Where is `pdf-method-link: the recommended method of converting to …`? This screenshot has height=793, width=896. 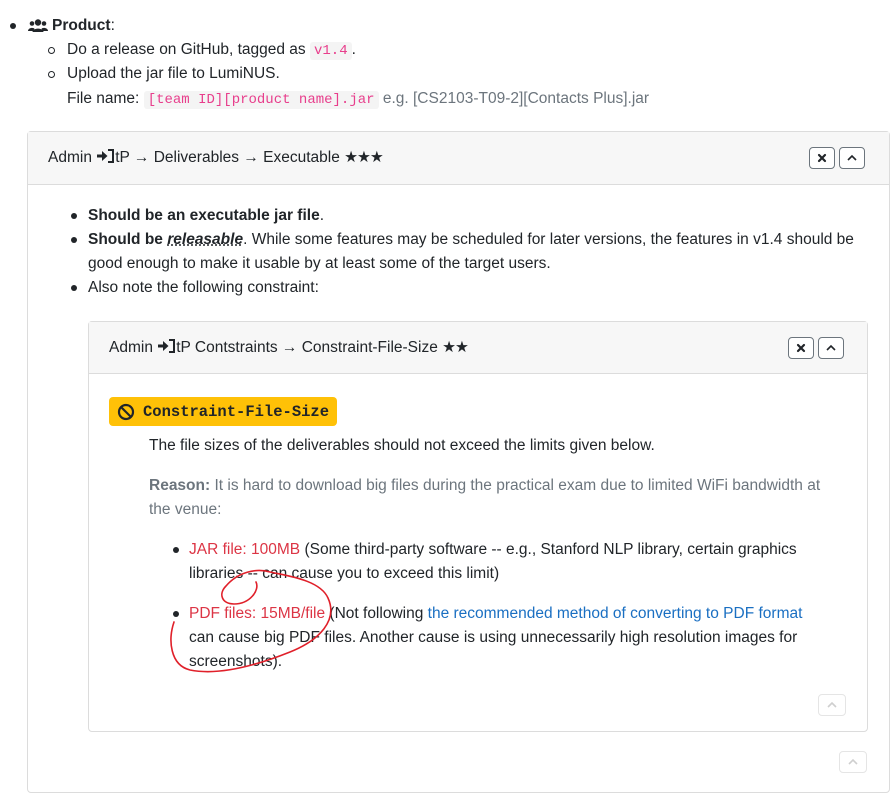
pdf-method-link: the recommended method of converting to … is located at coordinates (615, 613).